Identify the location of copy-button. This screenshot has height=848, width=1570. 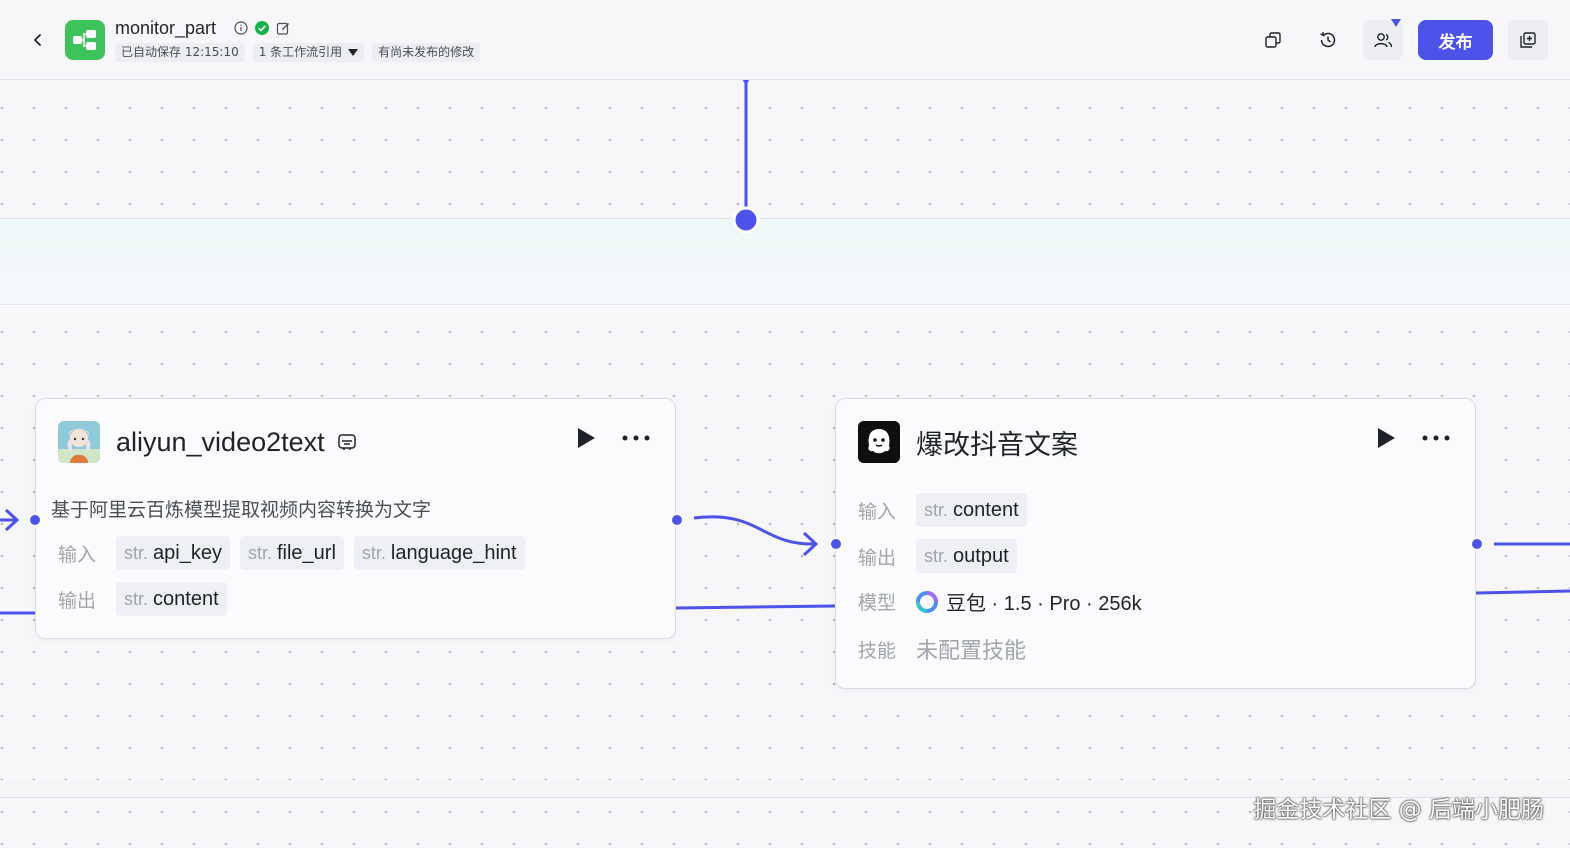
(1273, 40).